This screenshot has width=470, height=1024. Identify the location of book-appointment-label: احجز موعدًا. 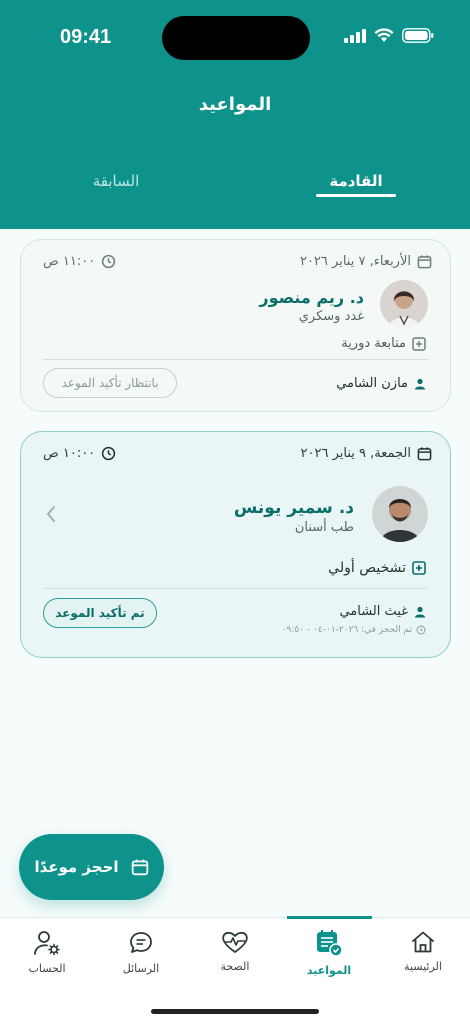
(76, 867).